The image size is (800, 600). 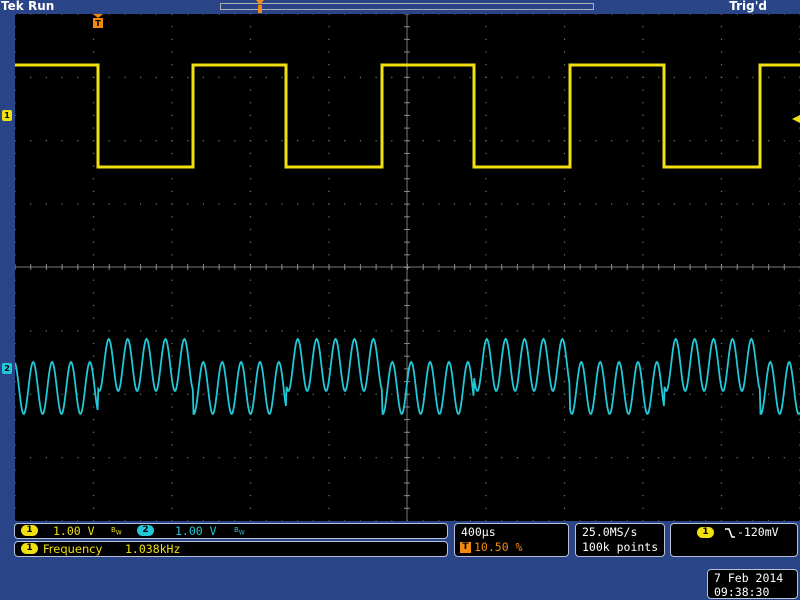 I want to click on ch2-ground-marker: 2, so click(x=7, y=368).